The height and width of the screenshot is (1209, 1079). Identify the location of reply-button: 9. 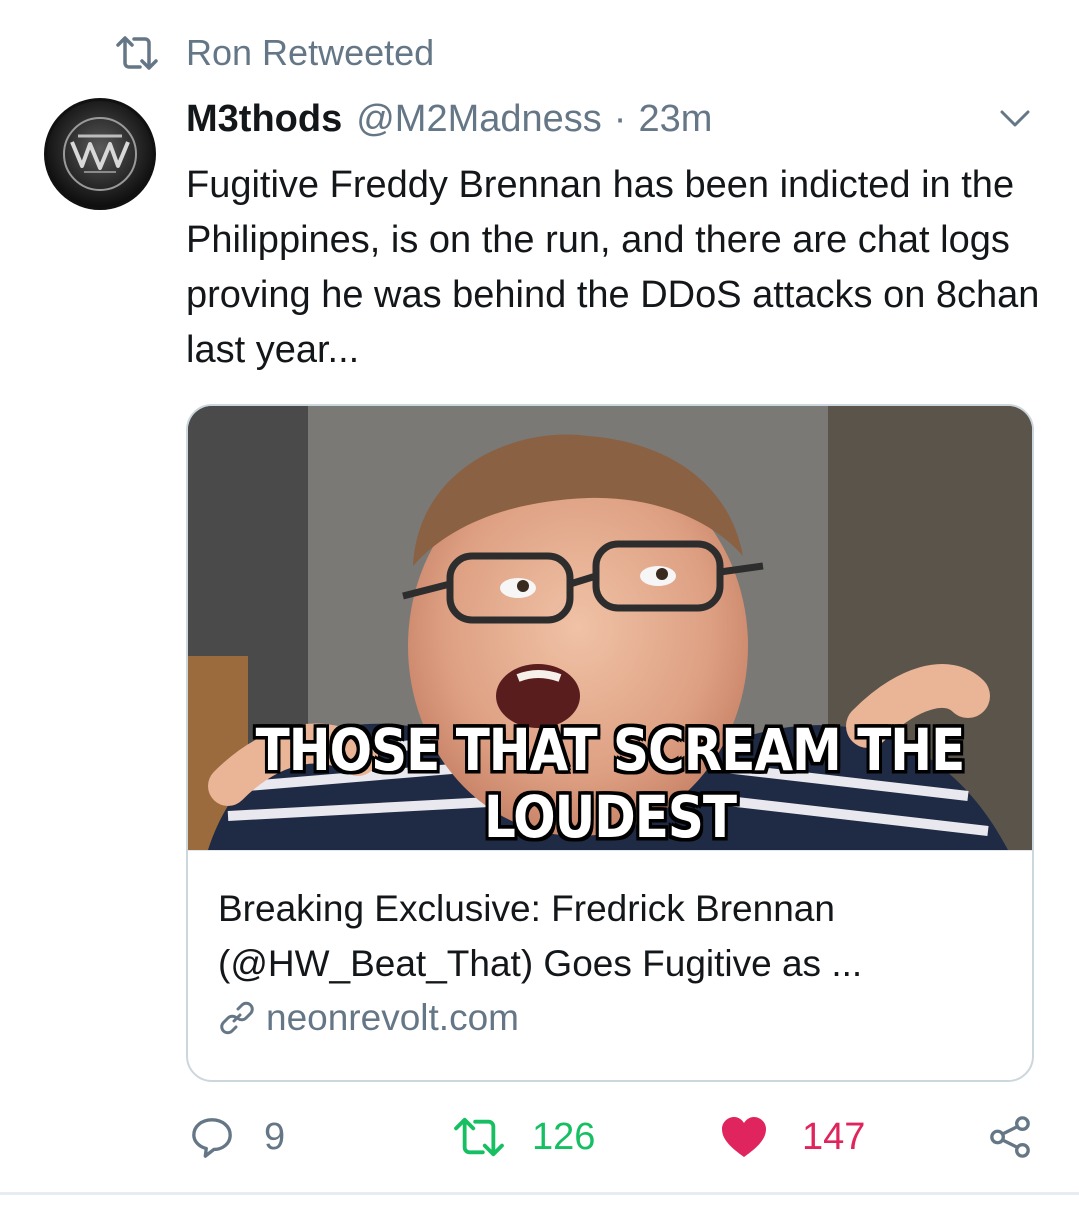
(237, 1137).